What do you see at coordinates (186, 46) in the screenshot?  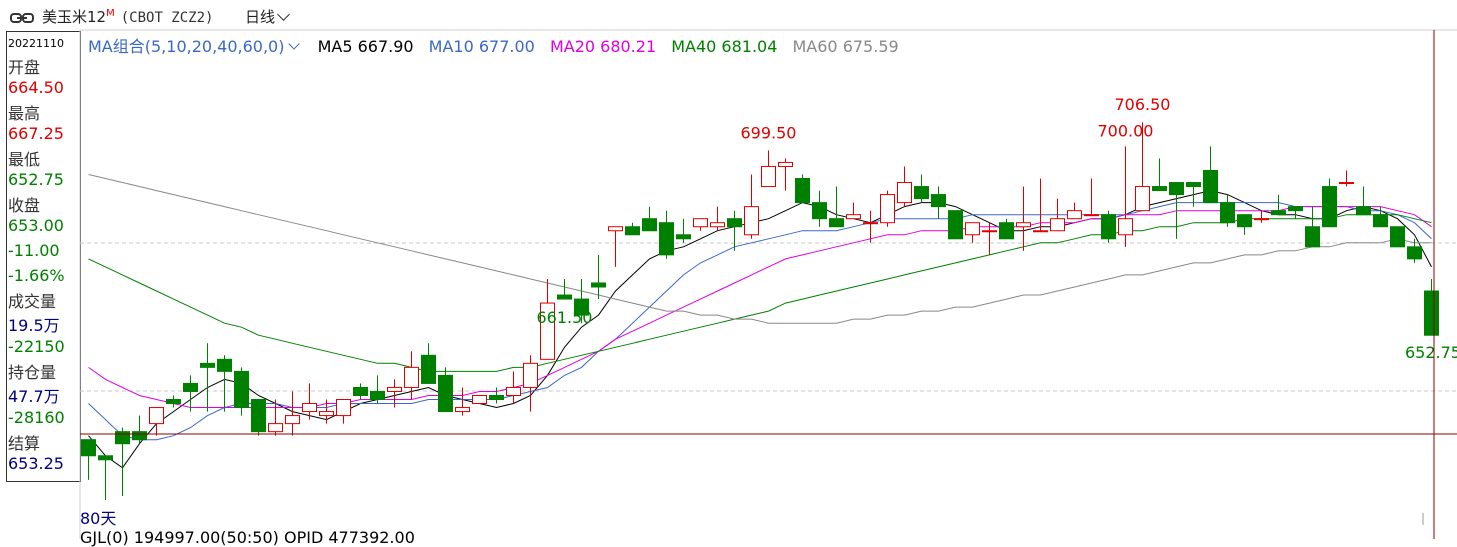 I see `ma-group-label: MA组合(5,10,20,40,60,0)` at bounding box center [186, 46].